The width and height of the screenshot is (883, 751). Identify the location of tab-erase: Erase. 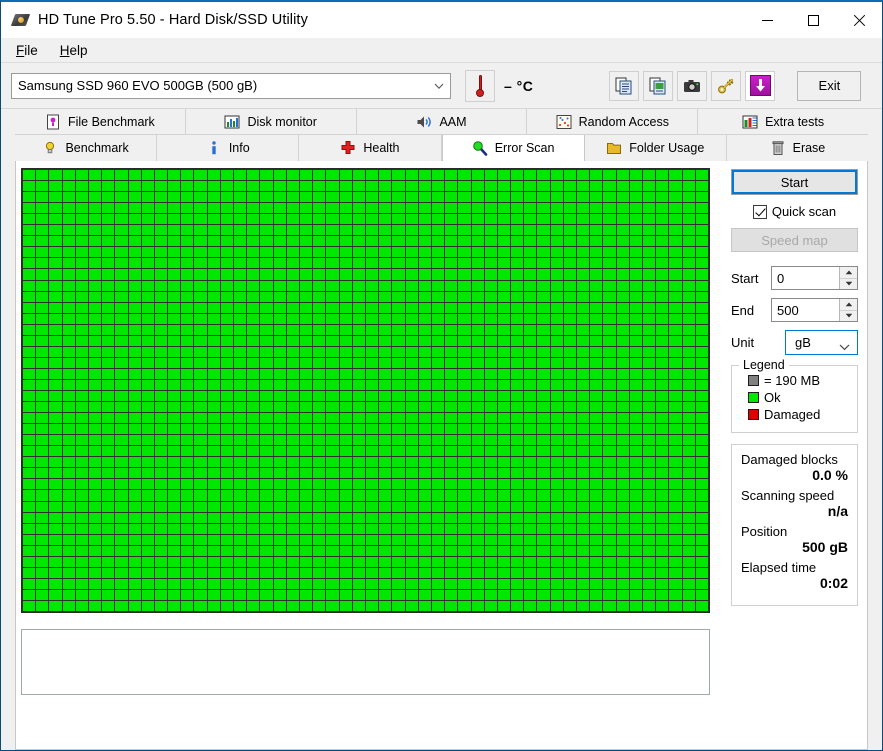
(797, 148).